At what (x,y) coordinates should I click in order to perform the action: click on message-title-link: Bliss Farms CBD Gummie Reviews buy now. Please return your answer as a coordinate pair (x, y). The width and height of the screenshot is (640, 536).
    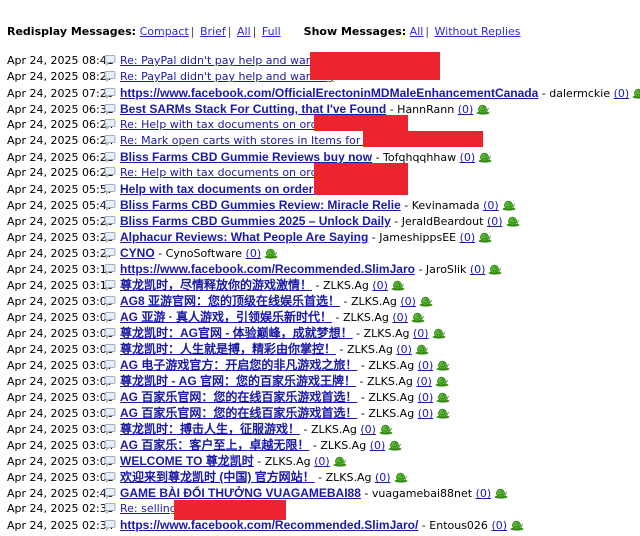
    Looking at the image, I should click on (246, 157).